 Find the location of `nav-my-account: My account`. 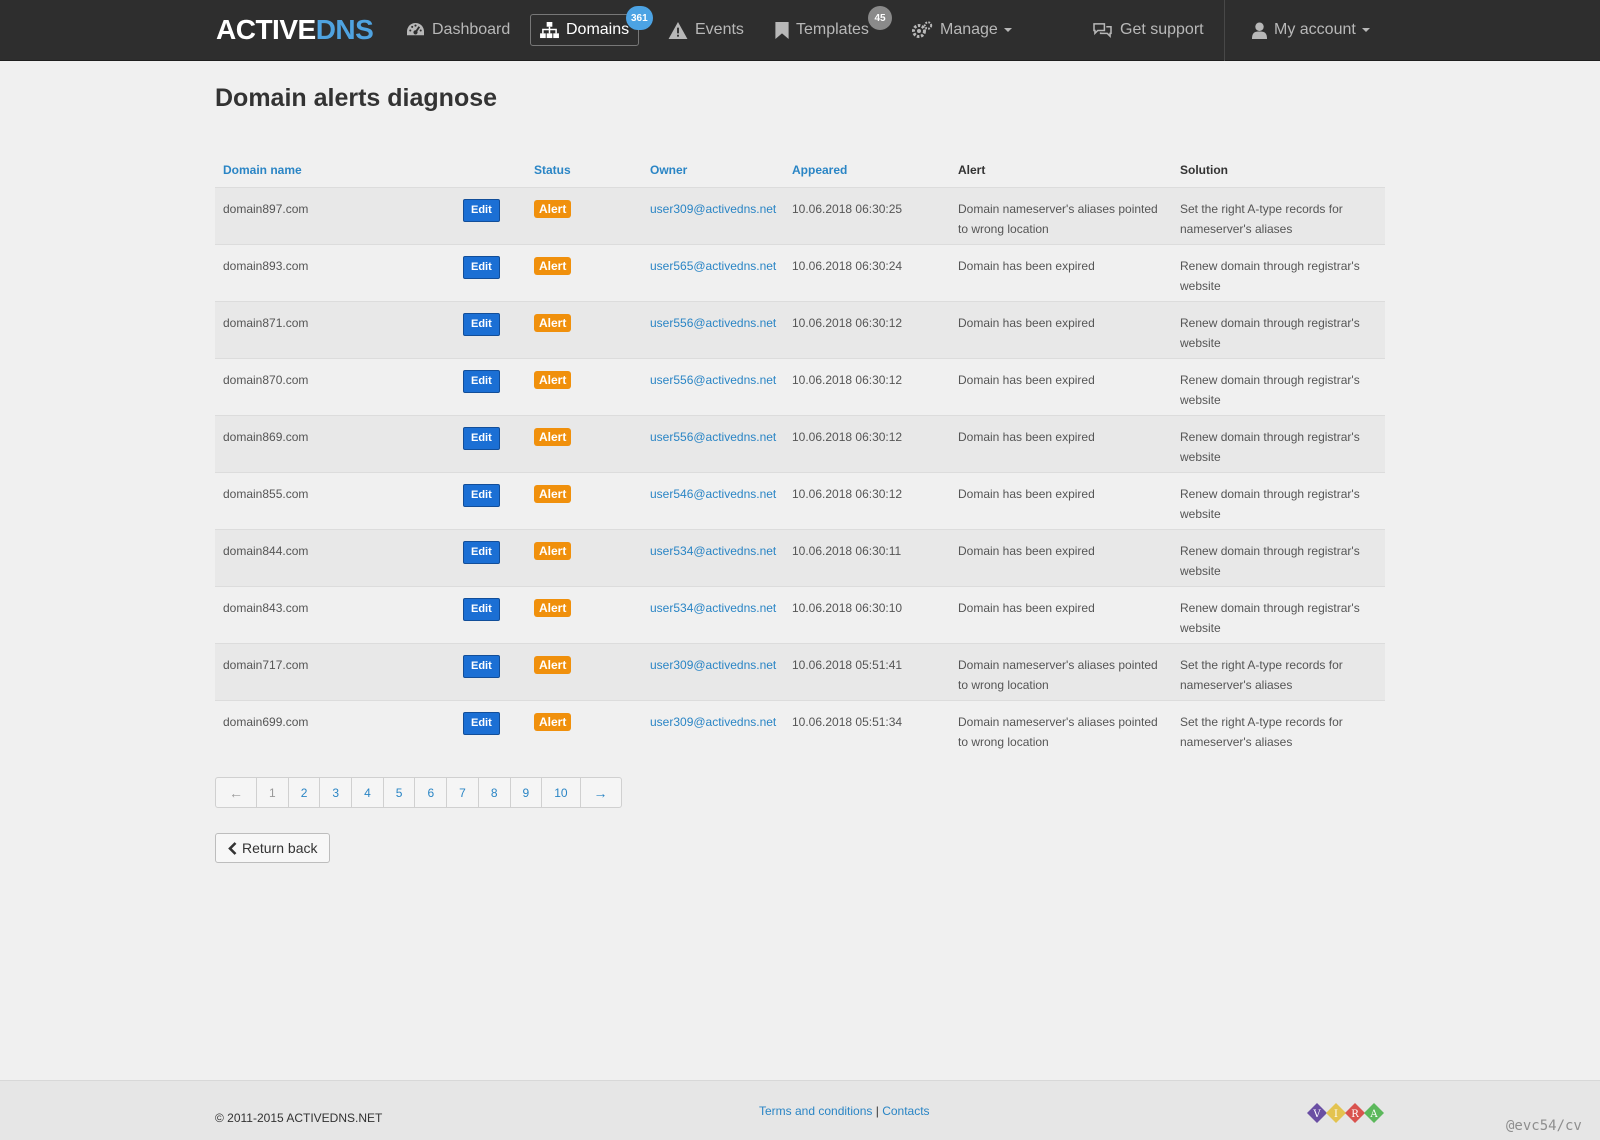

nav-my-account: My account is located at coordinates (1311, 30).